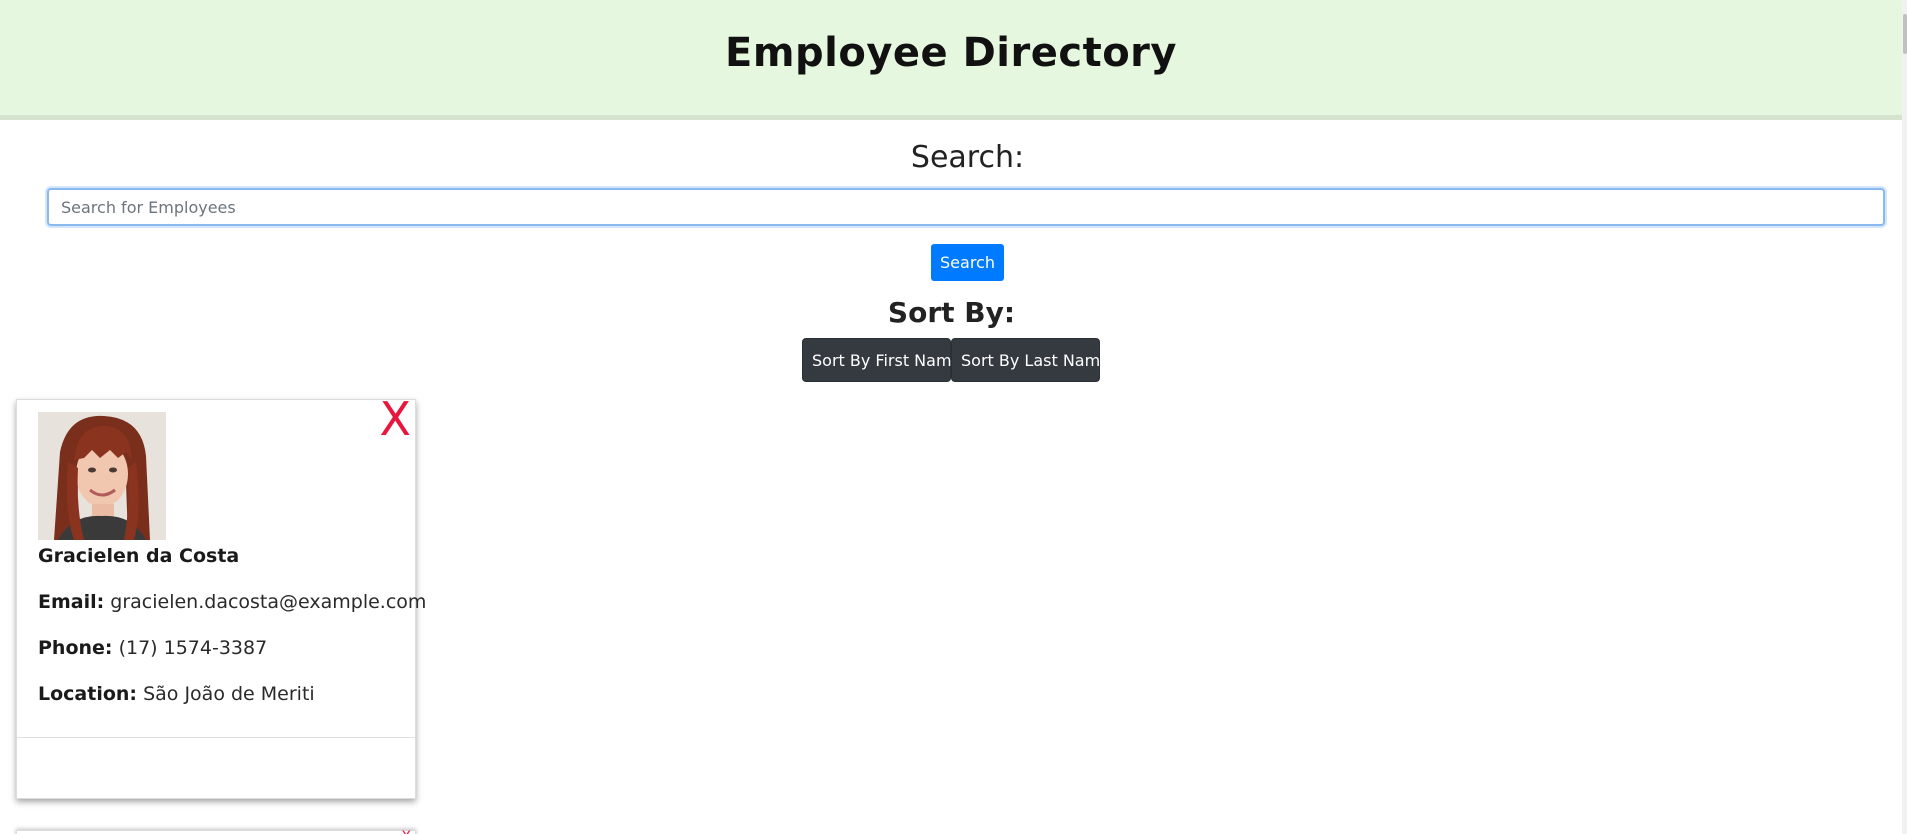 This screenshot has width=1907, height=834. What do you see at coordinates (88, 694) in the screenshot?
I see `location-label: Location:` at bounding box center [88, 694].